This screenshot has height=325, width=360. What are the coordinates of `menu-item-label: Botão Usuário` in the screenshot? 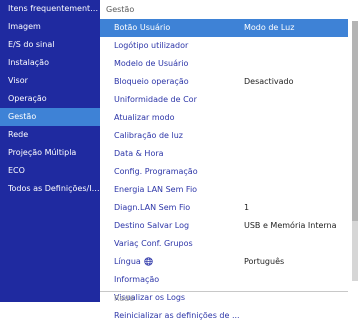 It's located at (142, 27).